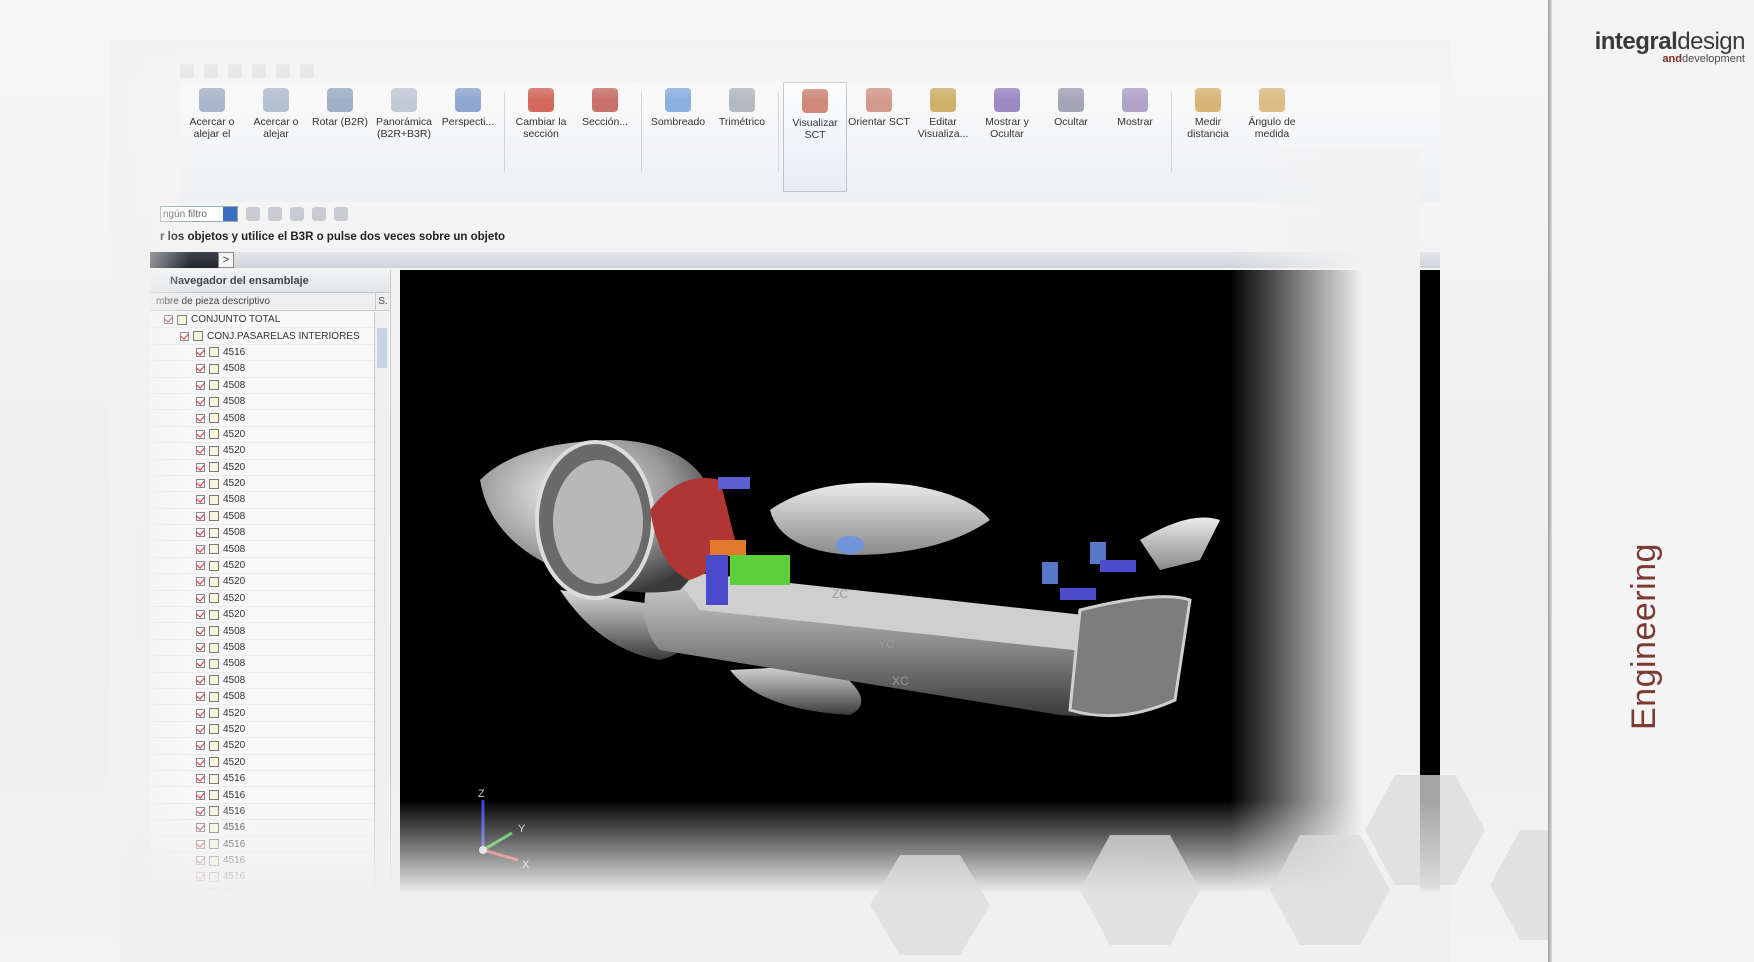 The width and height of the screenshot is (1754, 962). Describe the element at coordinates (717, 580) in the screenshot. I see `blue-column` at that location.